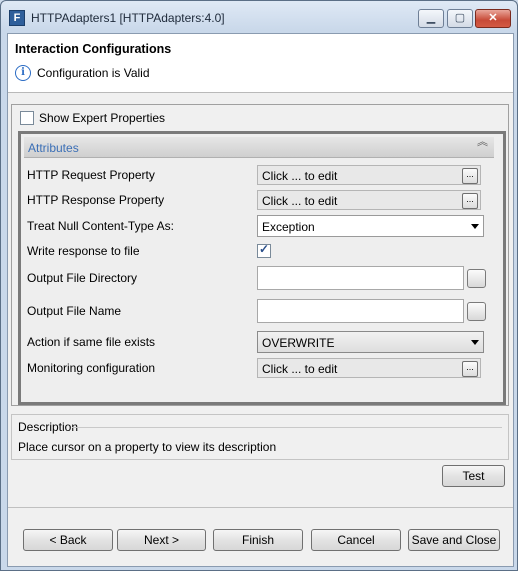 Image resolution: width=518 pixels, height=571 pixels. I want to click on finish-button: Finish, so click(258, 540).